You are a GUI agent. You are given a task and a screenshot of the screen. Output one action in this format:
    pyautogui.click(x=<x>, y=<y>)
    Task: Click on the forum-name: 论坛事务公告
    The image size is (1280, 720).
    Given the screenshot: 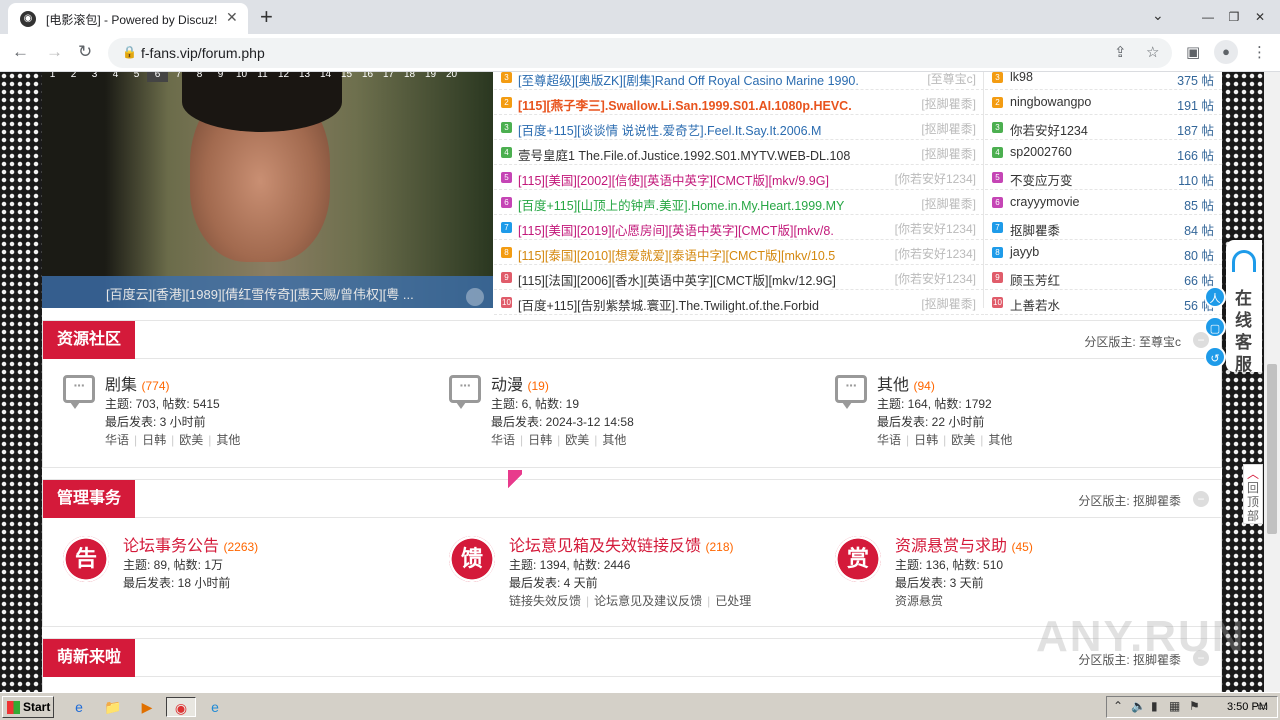 What is the action you would take?
    pyautogui.click(x=171, y=546)
    